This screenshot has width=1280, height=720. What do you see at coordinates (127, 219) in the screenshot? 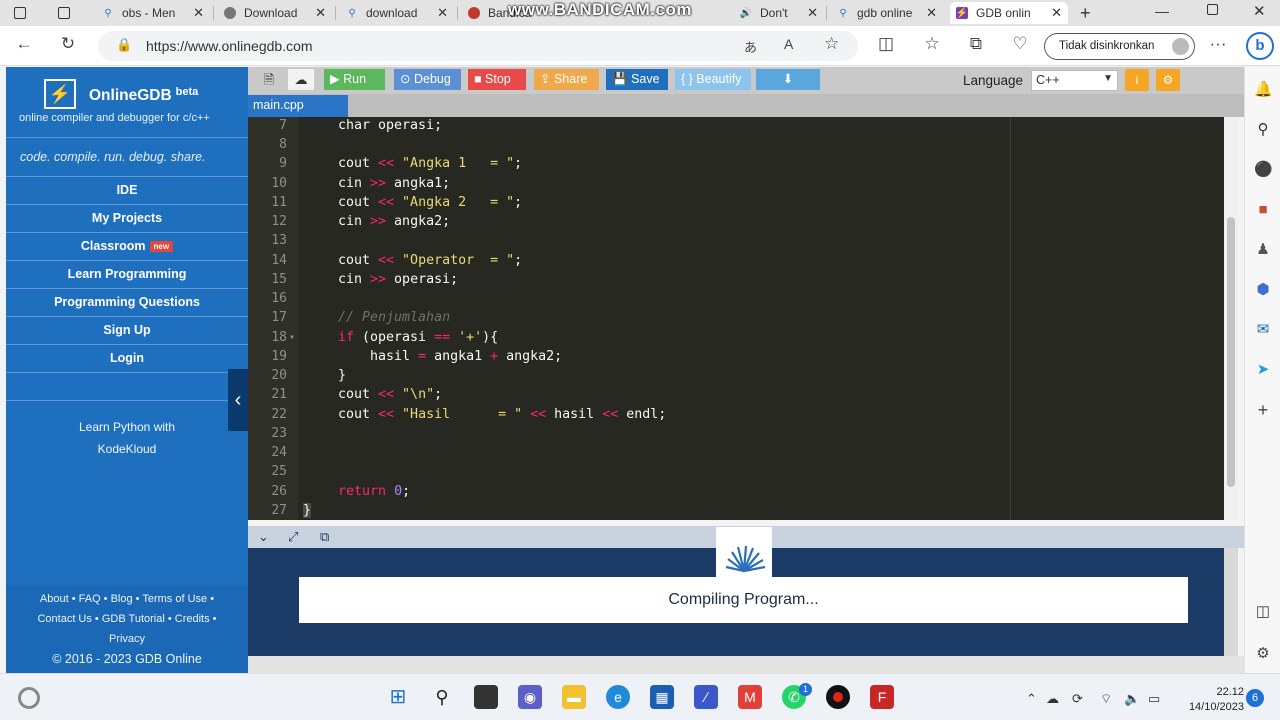
I see `sidebar-item-my-projects: My Projects` at bounding box center [127, 219].